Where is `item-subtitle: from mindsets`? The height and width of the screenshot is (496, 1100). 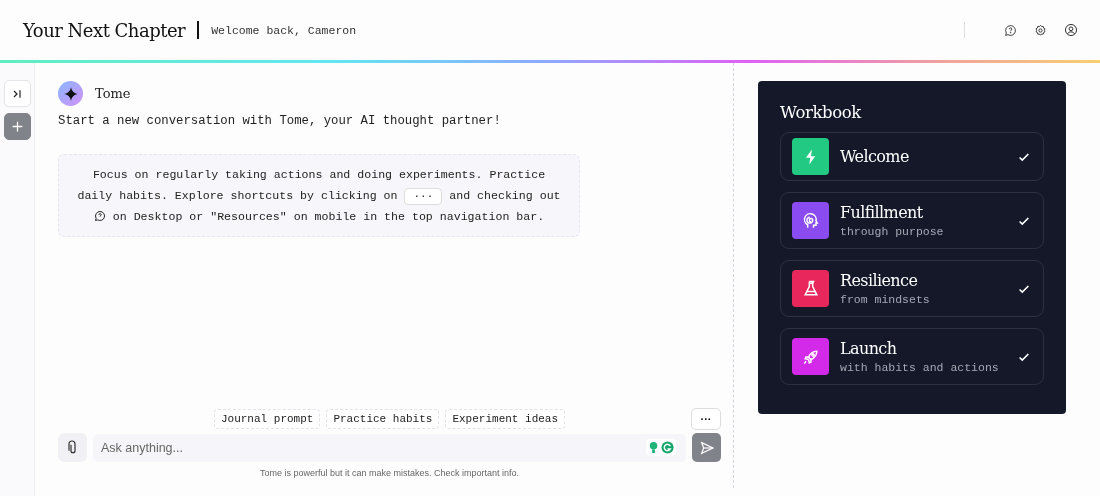
item-subtitle: from mindsets is located at coordinates (885, 299).